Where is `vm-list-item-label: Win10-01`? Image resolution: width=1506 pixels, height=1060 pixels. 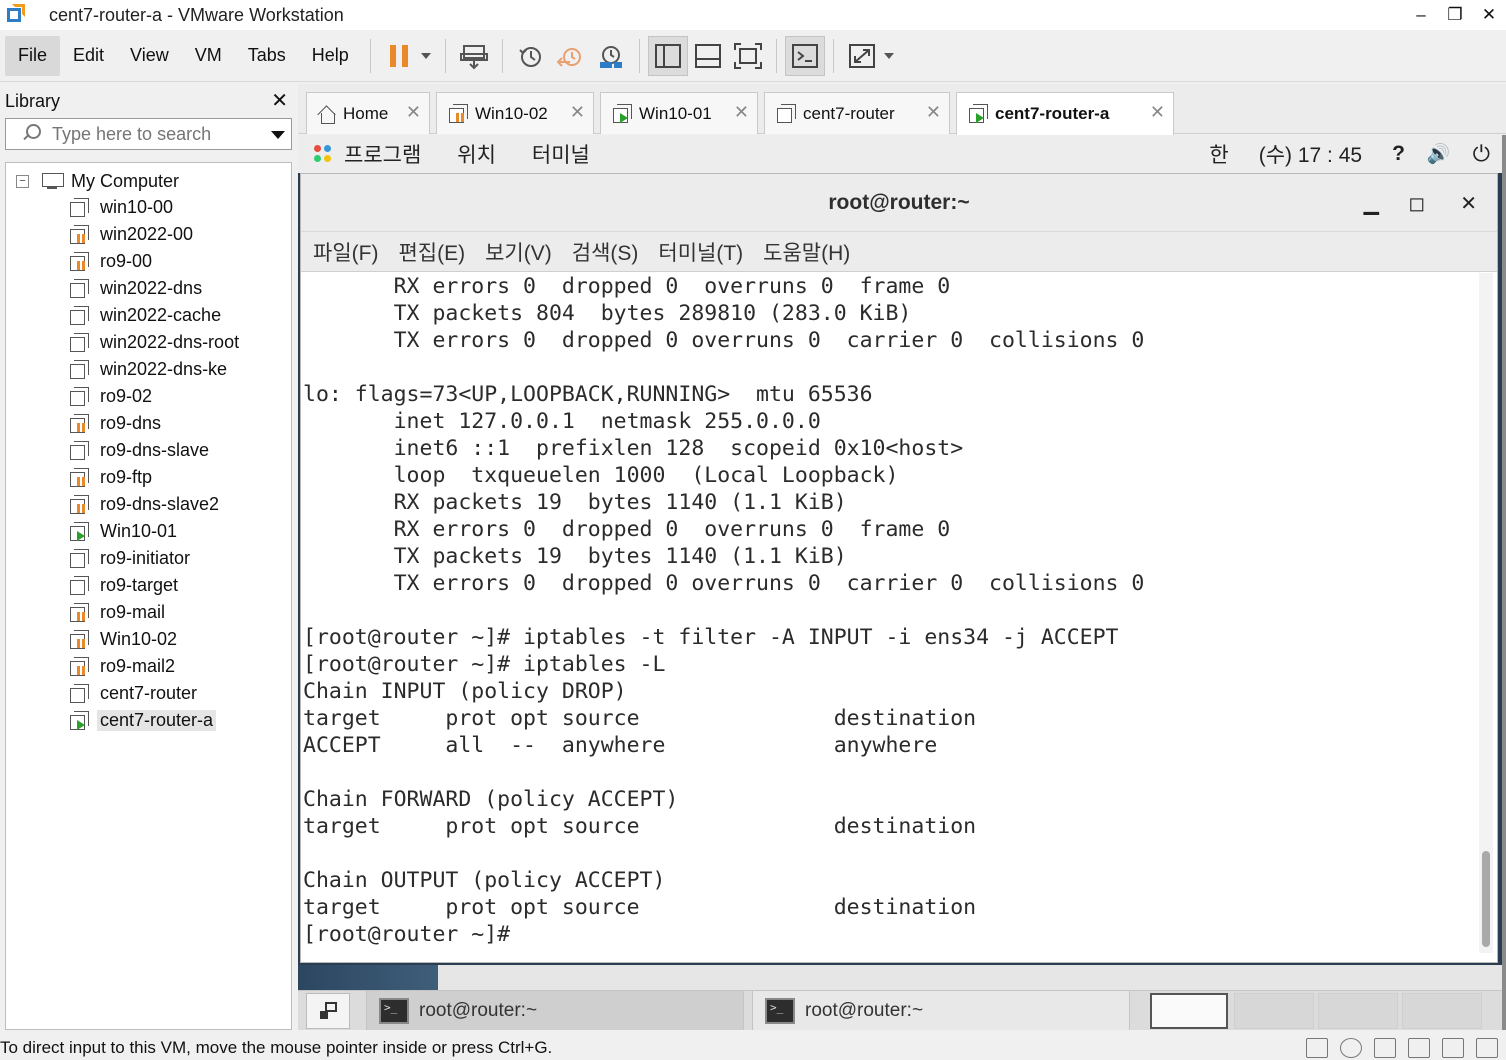 vm-list-item-label: Win10-01 is located at coordinates (139, 531).